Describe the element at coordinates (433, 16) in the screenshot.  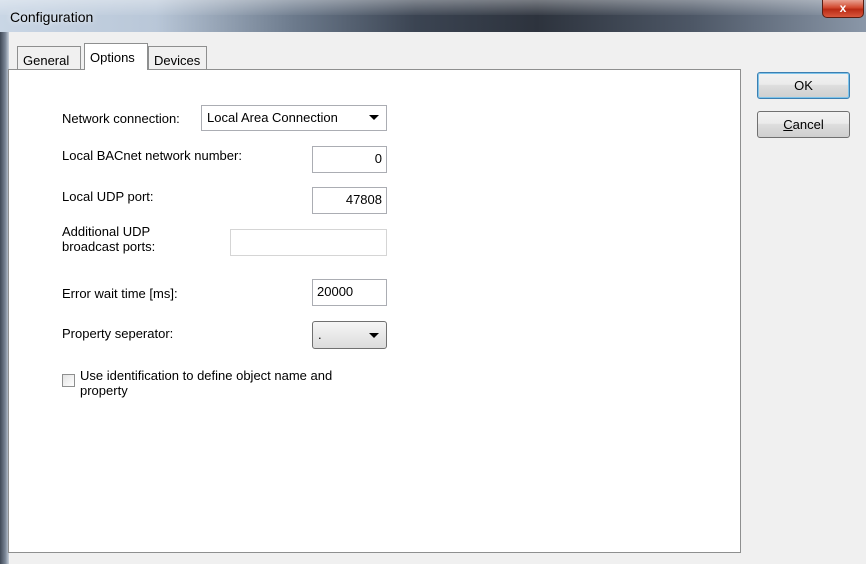
I see `title-bar: Configuration x` at that location.